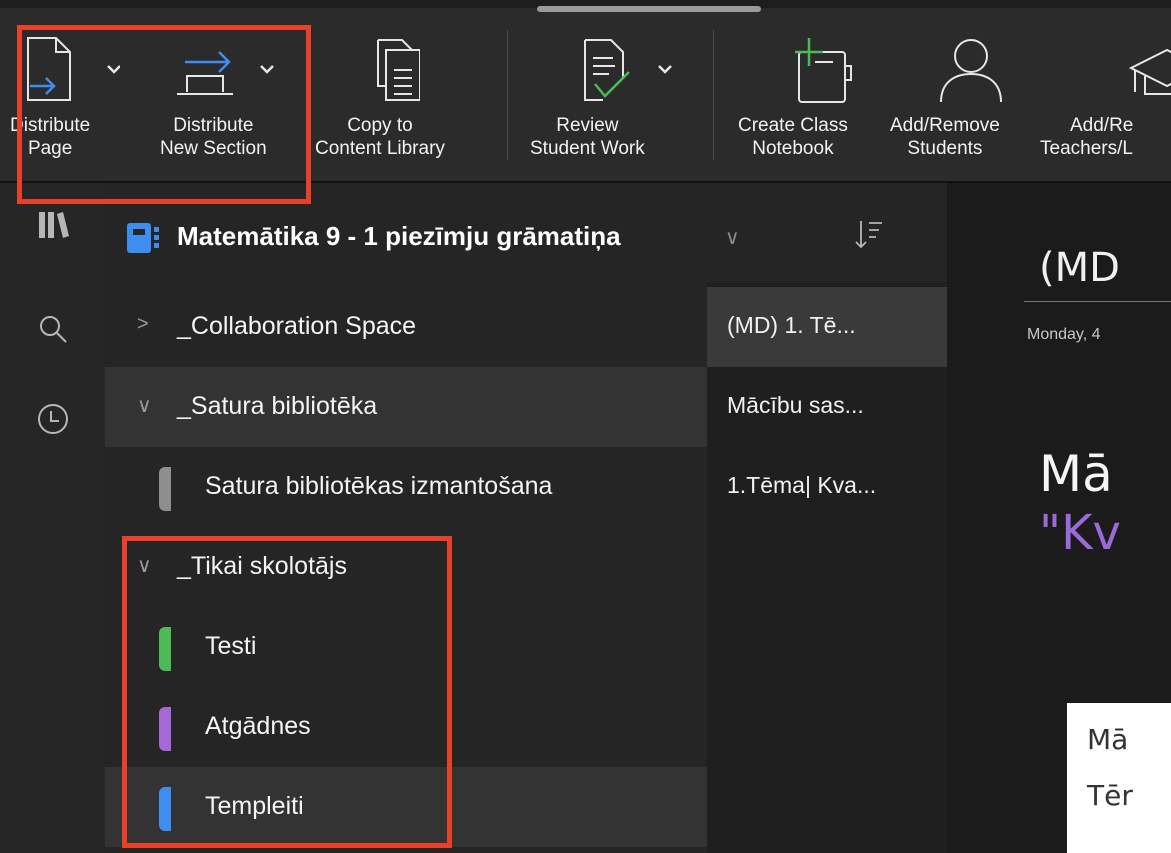 The width and height of the screenshot is (1171, 853). What do you see at coordinates (399, 236) in the screenshot?
I see `notebook-title: Matemātika 9 - 1 piezīmju grāmatiņa` at bounding box center [399, 236].